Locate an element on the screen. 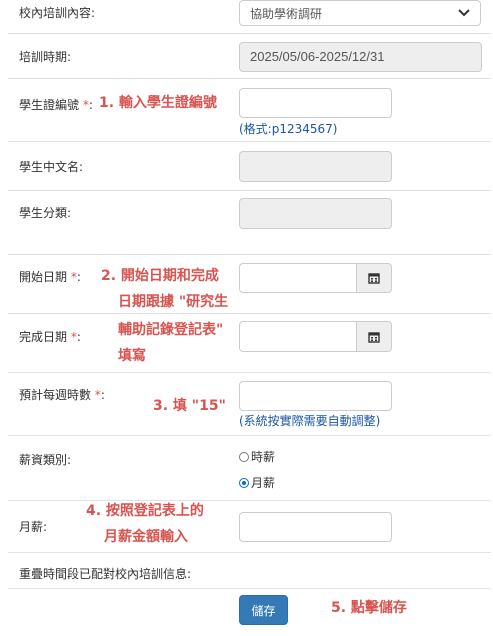 Image resolution: width=493 pixels, height=636 pixels. student-id-help: (格式:p1234567) is located at coordinates (288, 129).